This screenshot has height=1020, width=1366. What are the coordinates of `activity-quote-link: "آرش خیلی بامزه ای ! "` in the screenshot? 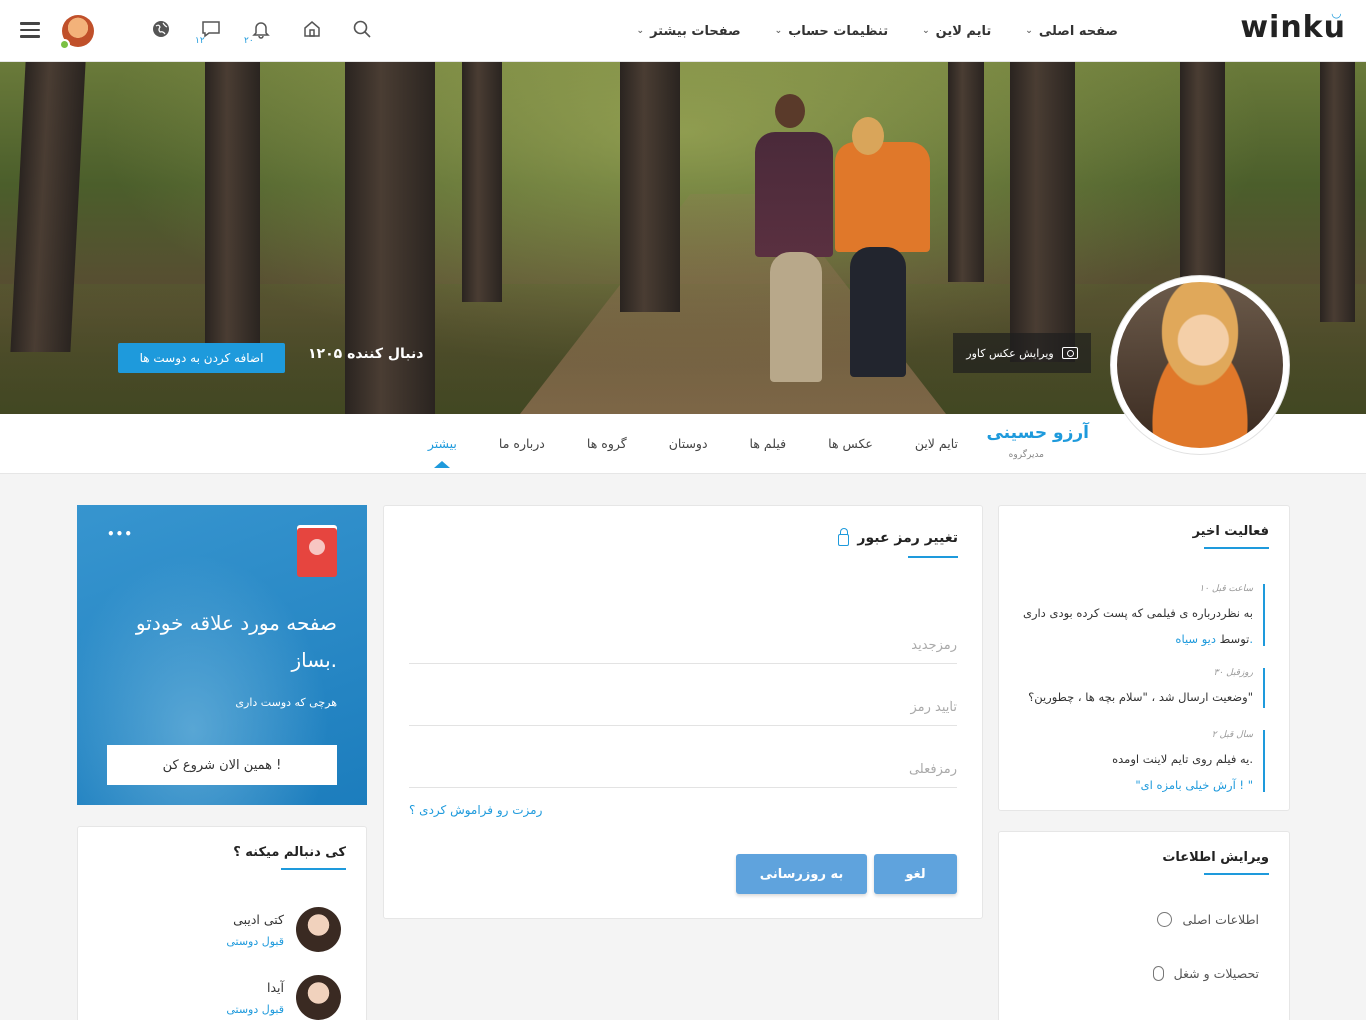 It's located at (1134, 785).